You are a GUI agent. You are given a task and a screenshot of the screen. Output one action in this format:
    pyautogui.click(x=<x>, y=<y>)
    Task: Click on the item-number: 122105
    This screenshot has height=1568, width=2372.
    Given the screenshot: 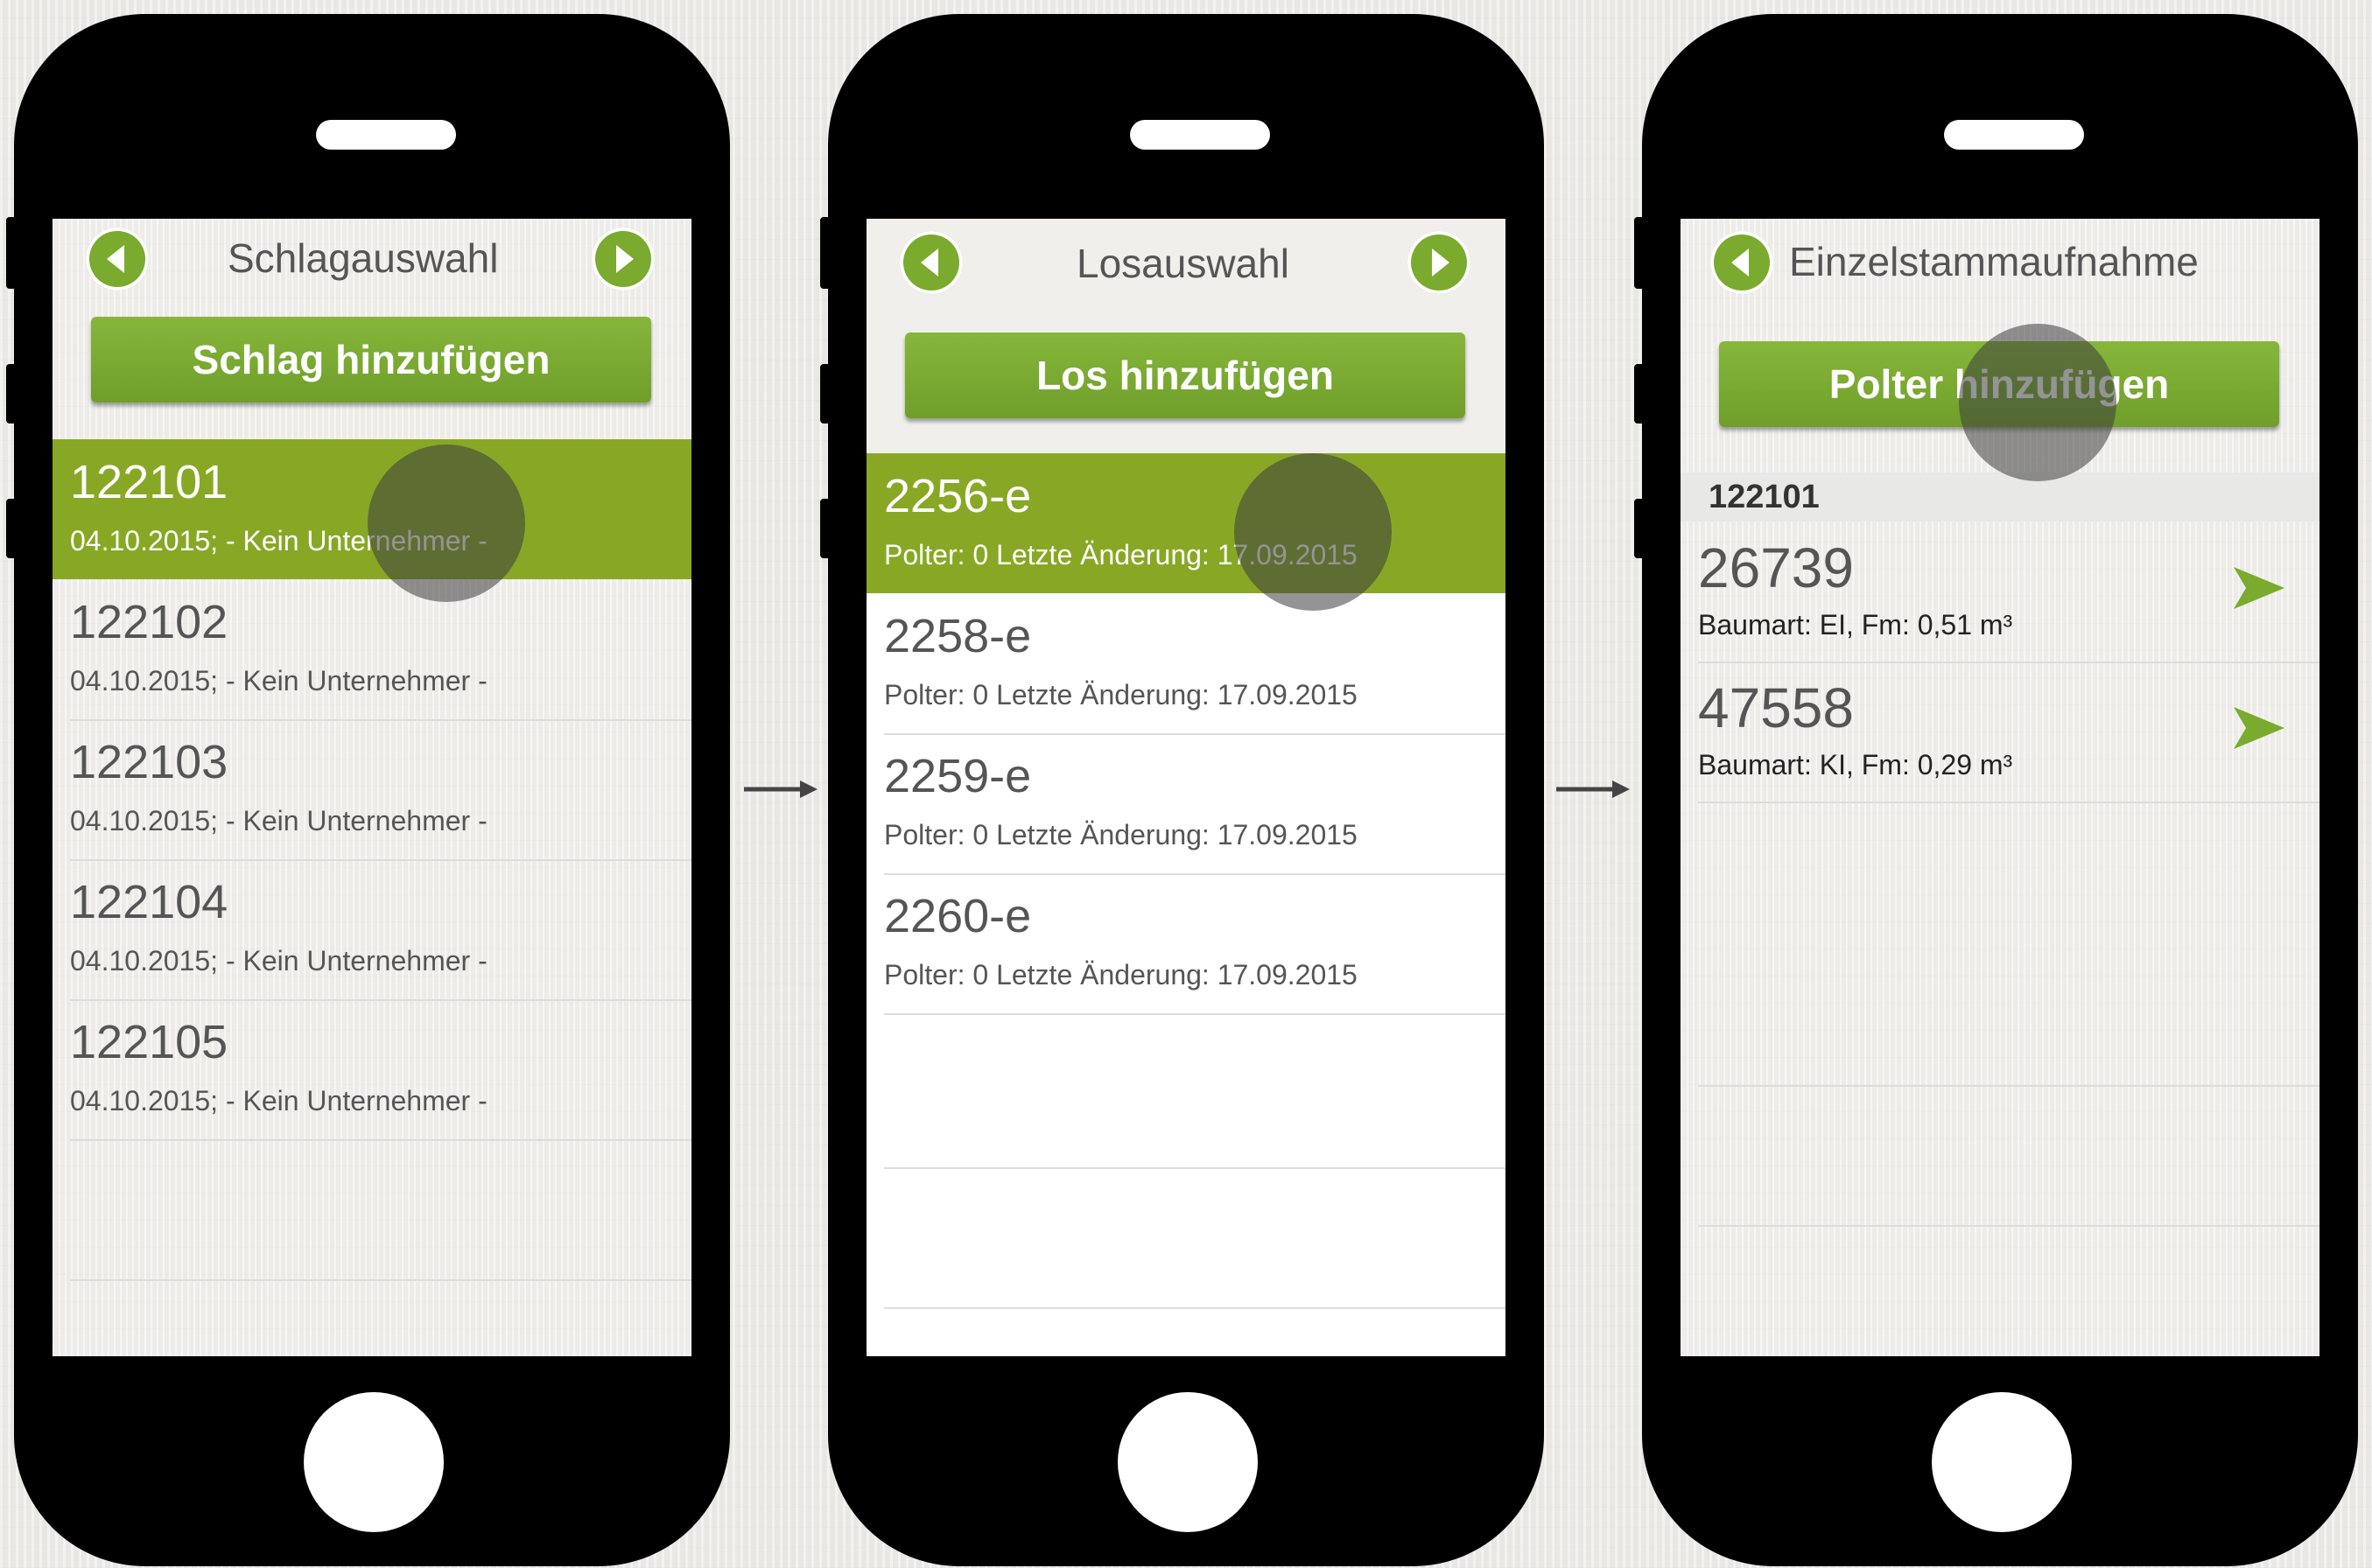 What is the action you would take?
    pyautogui.click(x=149, y=1042)
    